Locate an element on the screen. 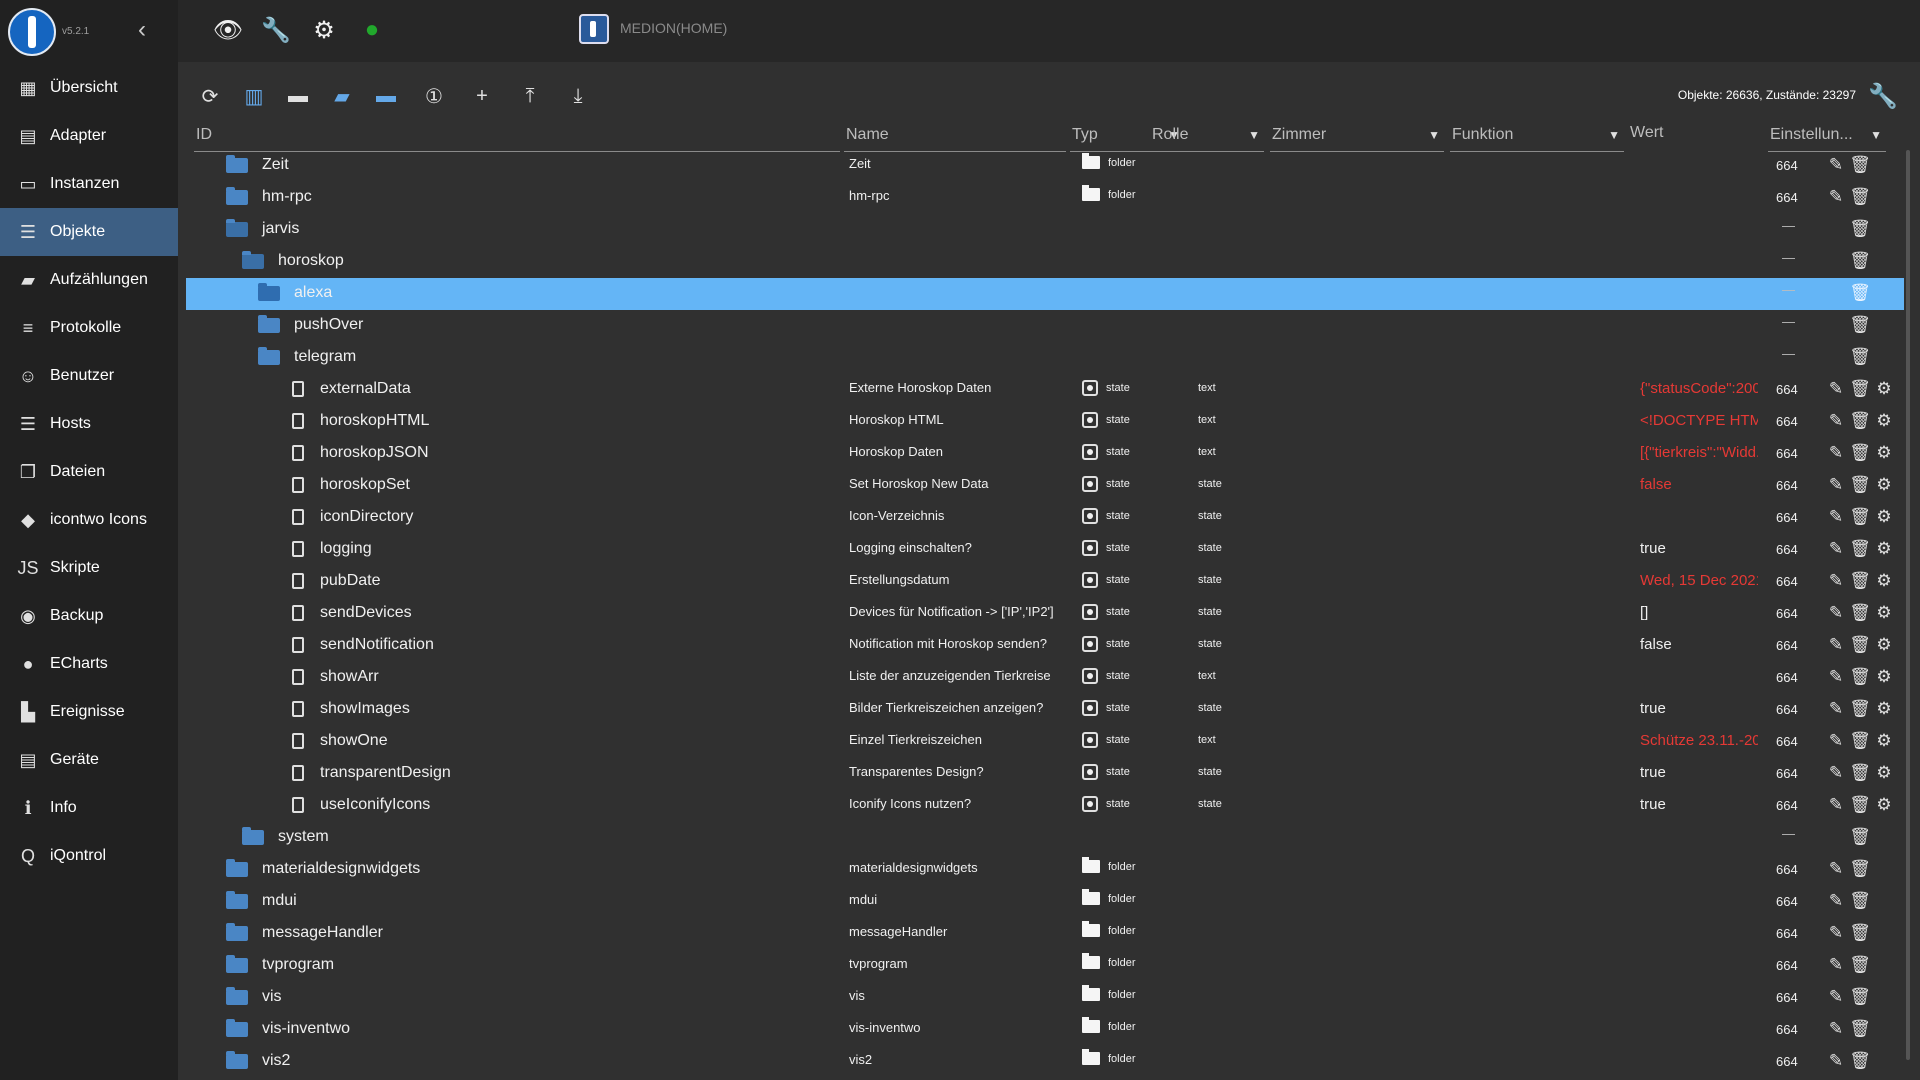  add-icon: + is located at coordinates (482, 96).